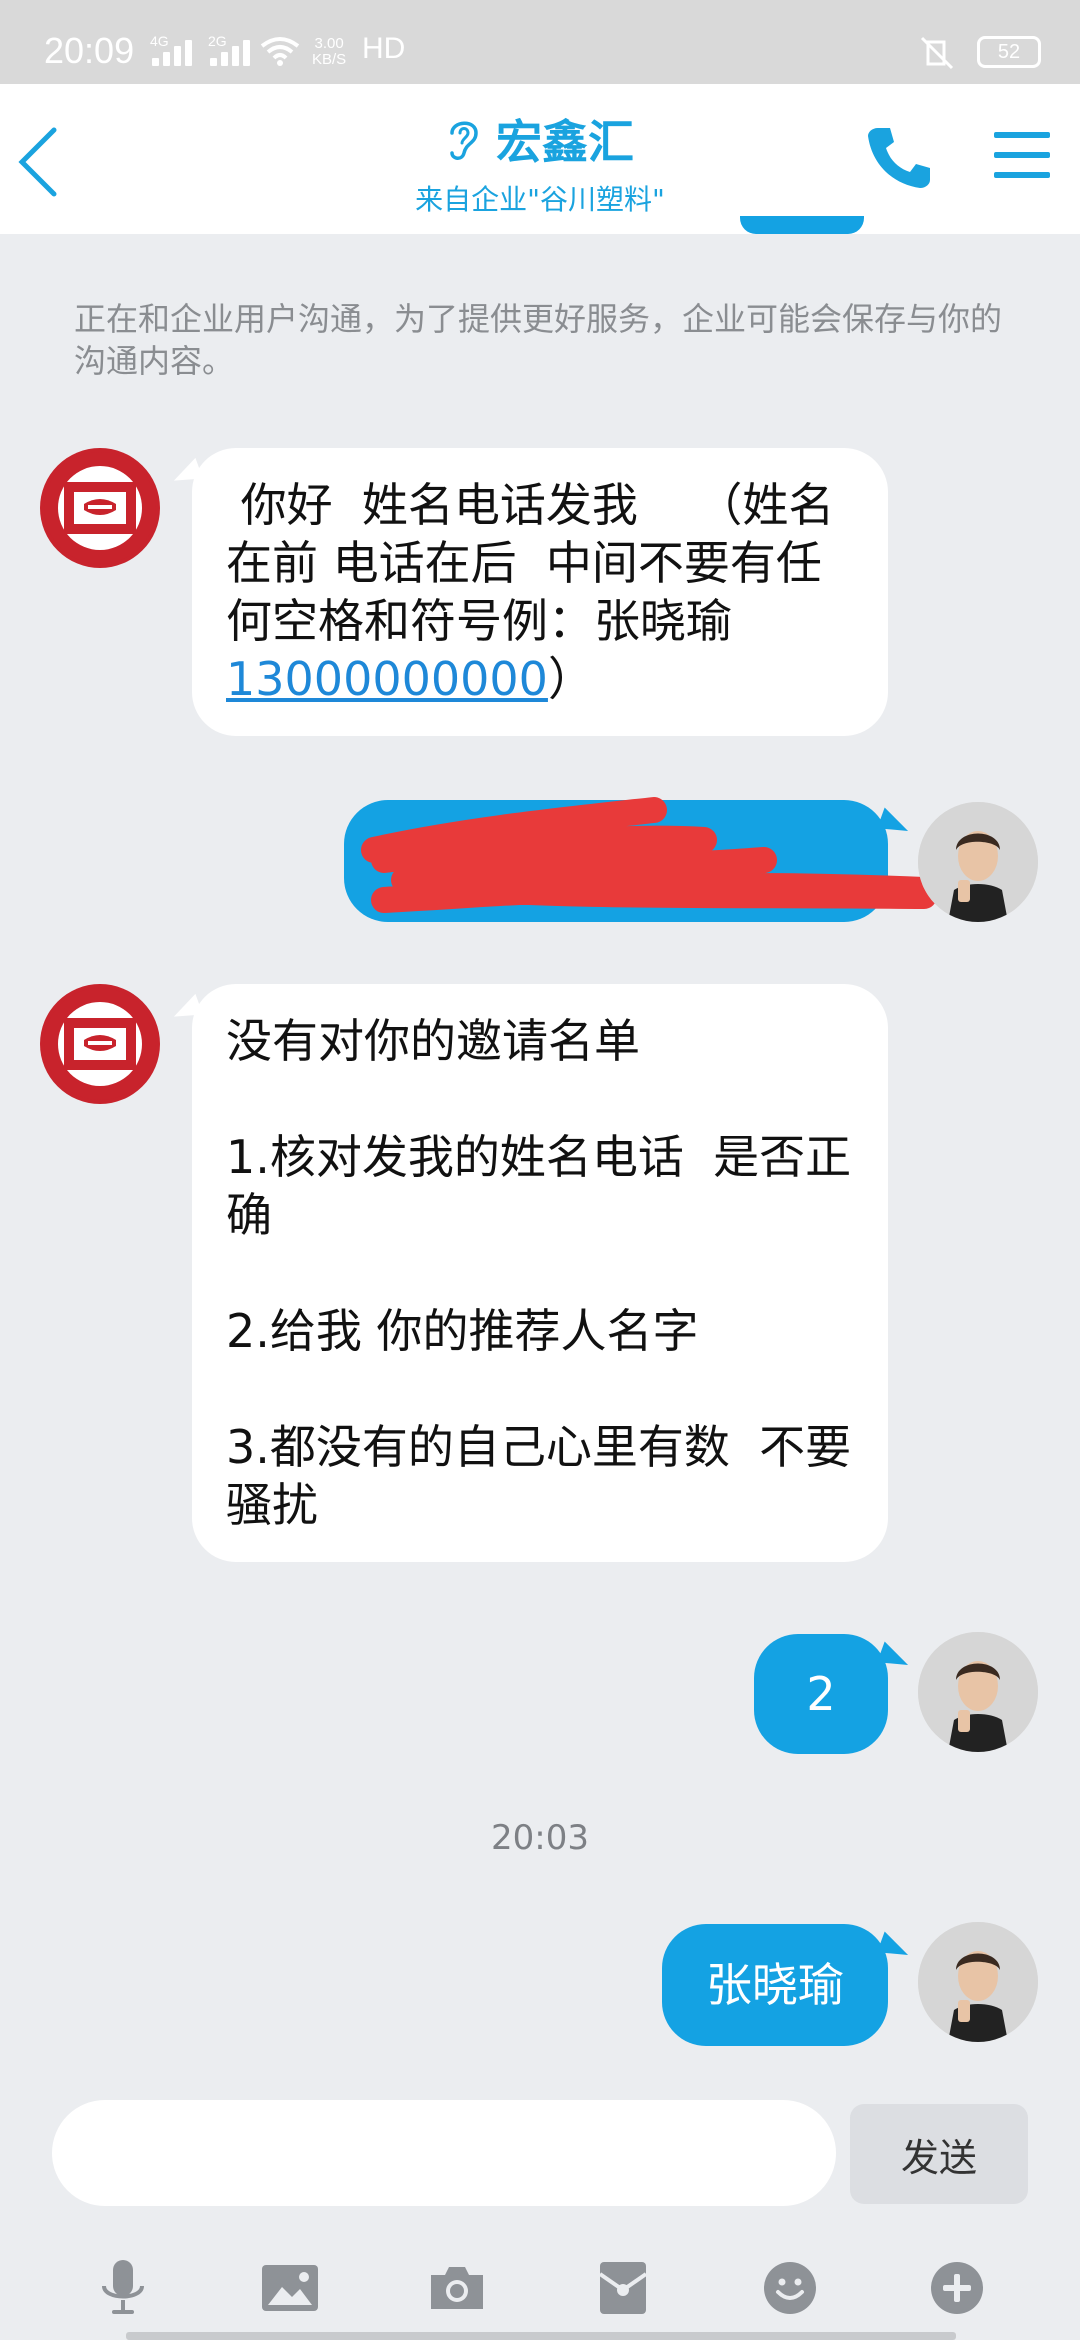 This screenshot has height=2340, width=1080. I want to click on voice-button, so click(123, 2288).